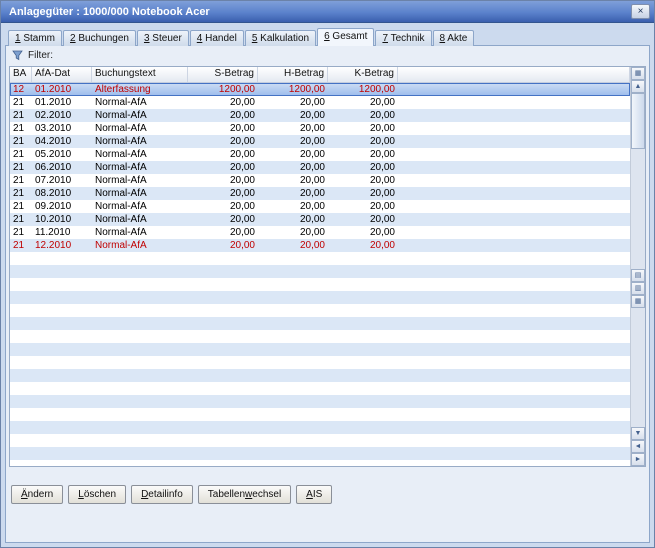 The image size is (655, 548). What do you see at coordinates (514, 74) in the screenshot?
I see `column-header-filler` at bounding box center [514, 74].